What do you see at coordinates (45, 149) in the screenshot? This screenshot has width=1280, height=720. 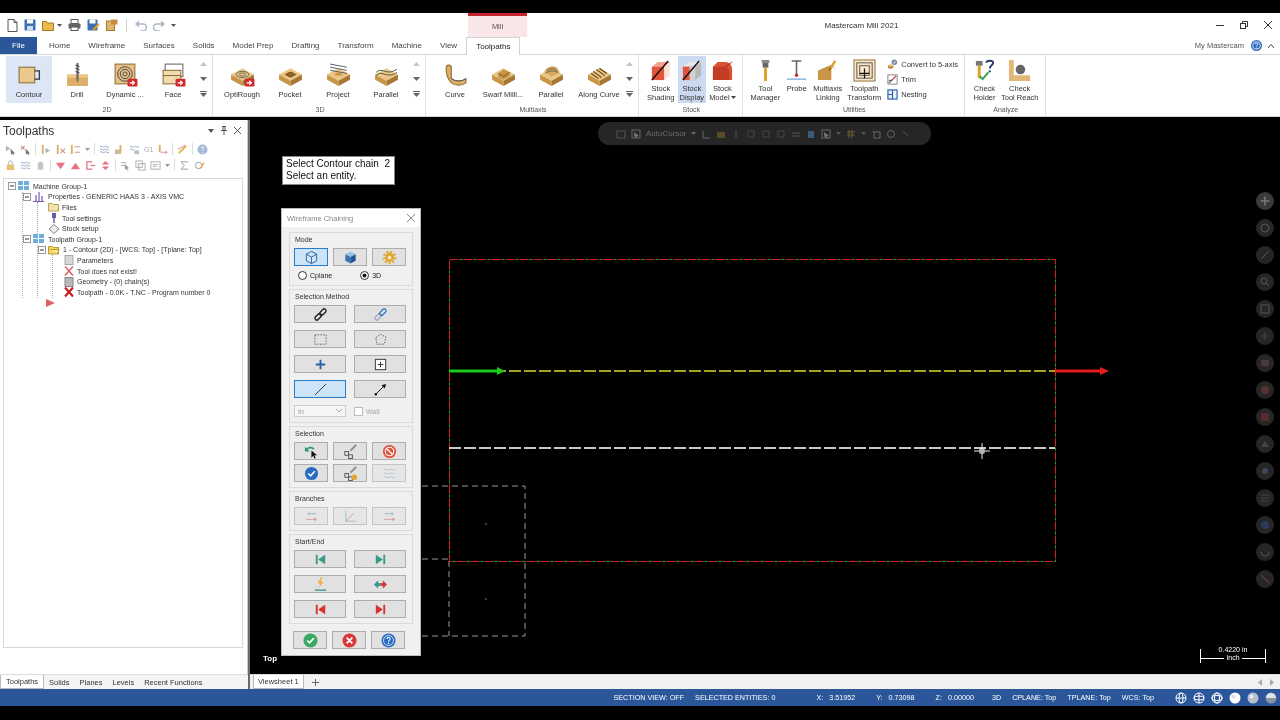 I see `tool-play-icon` at bounding box center [45, 149].